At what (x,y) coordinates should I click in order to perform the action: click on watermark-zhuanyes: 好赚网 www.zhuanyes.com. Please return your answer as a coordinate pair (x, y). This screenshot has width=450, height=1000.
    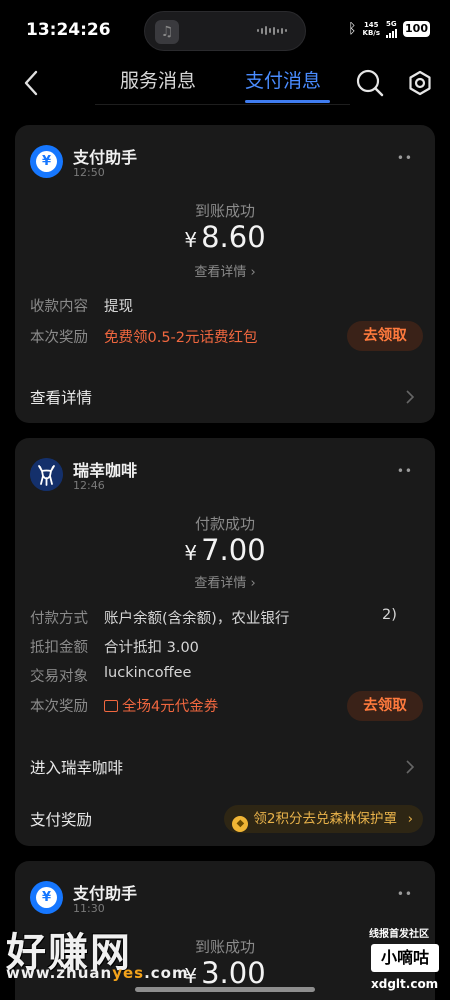
    Looking at the image, I should click on (97, 956).